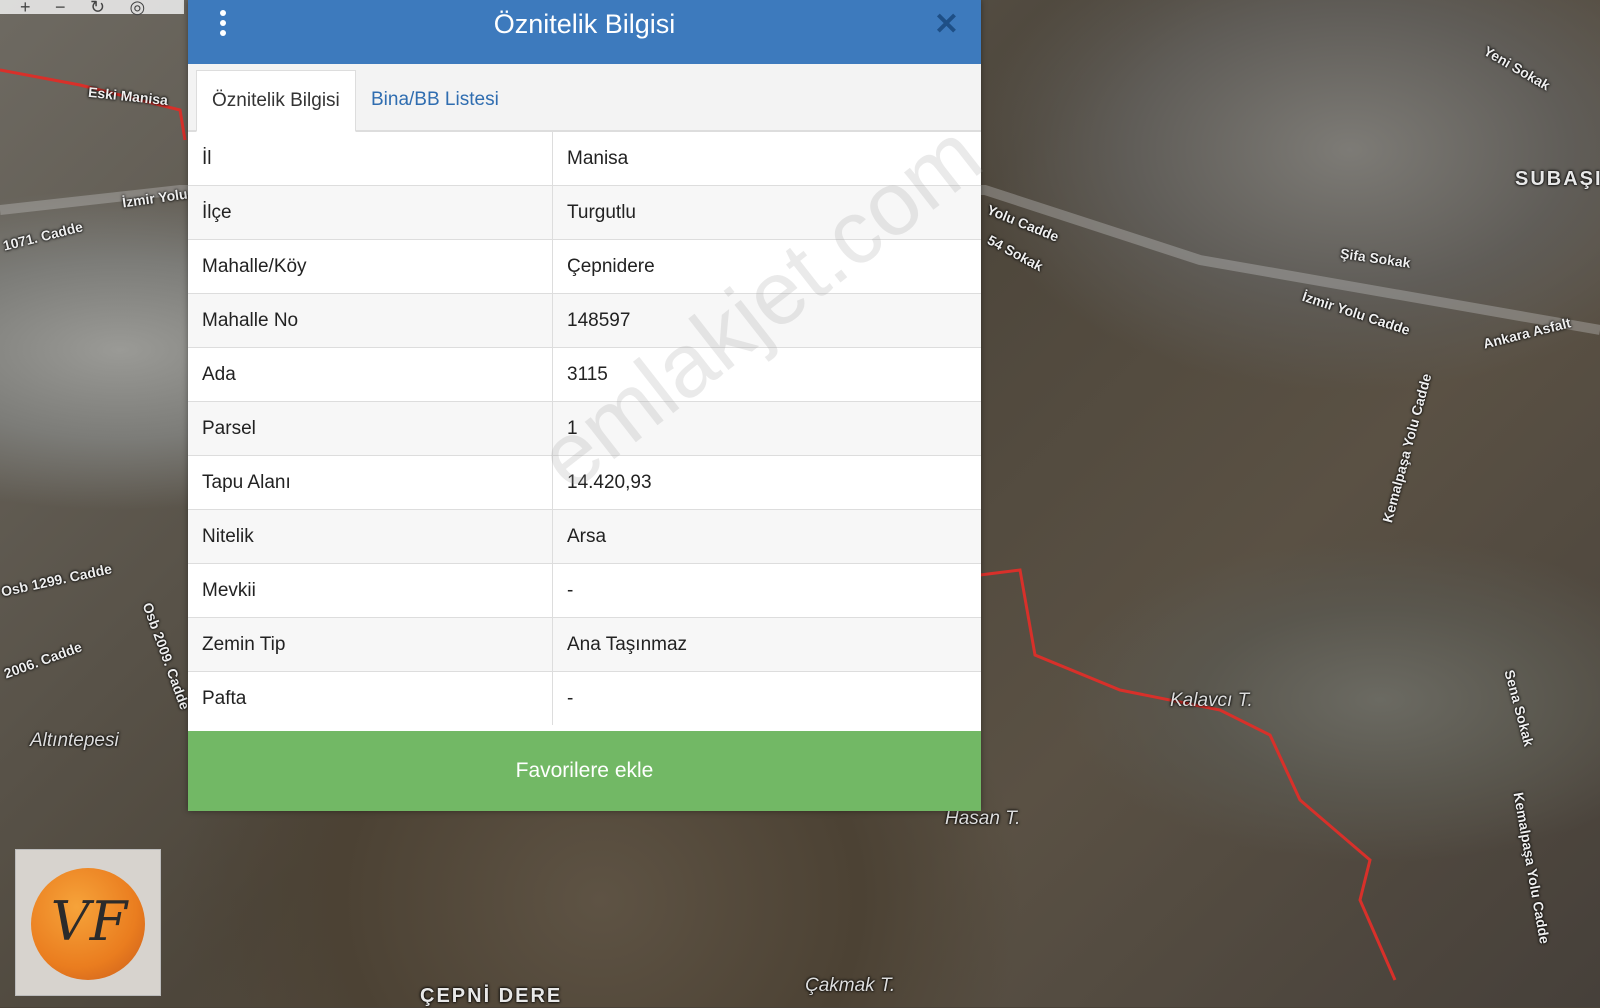  Describe the element at coordinates (370, 428) in the screenshot. I see `attribute-key: Parsel` at that location.